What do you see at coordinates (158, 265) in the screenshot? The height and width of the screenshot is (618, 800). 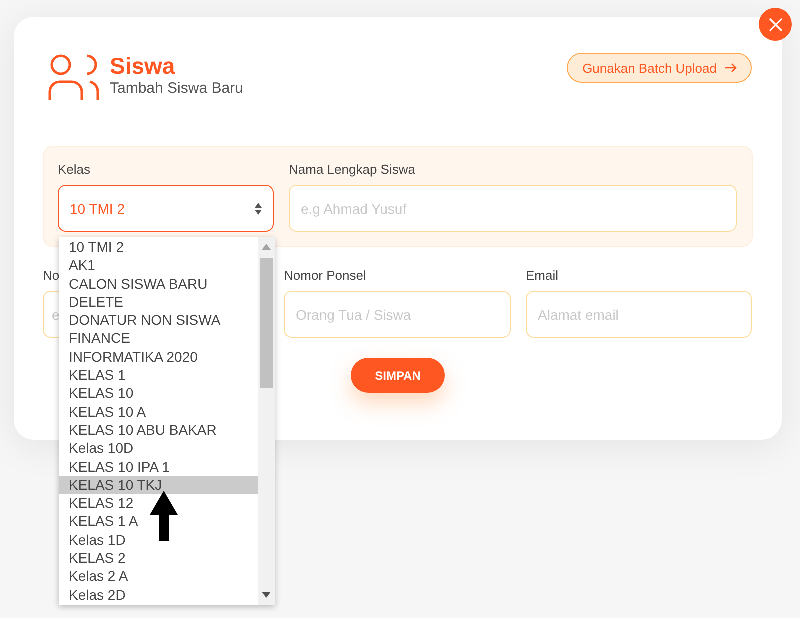 I see `dropdown-option: AK1` at bounding box center [158, 265].